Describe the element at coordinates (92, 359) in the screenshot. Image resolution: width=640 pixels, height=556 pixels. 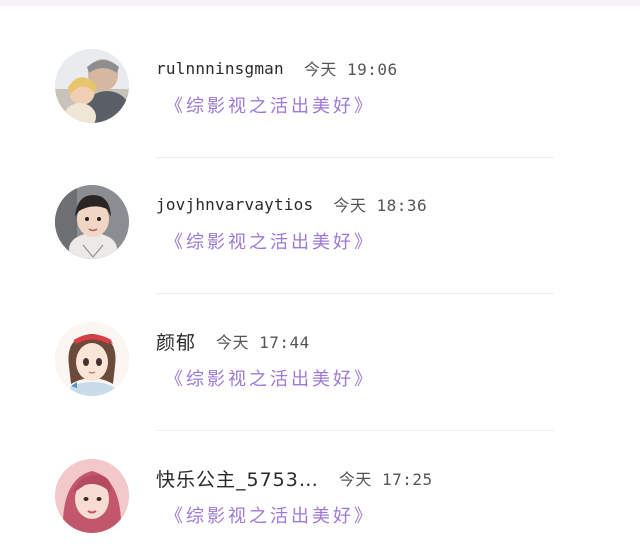
I see `avatar-anime-girl-icon` at that location.